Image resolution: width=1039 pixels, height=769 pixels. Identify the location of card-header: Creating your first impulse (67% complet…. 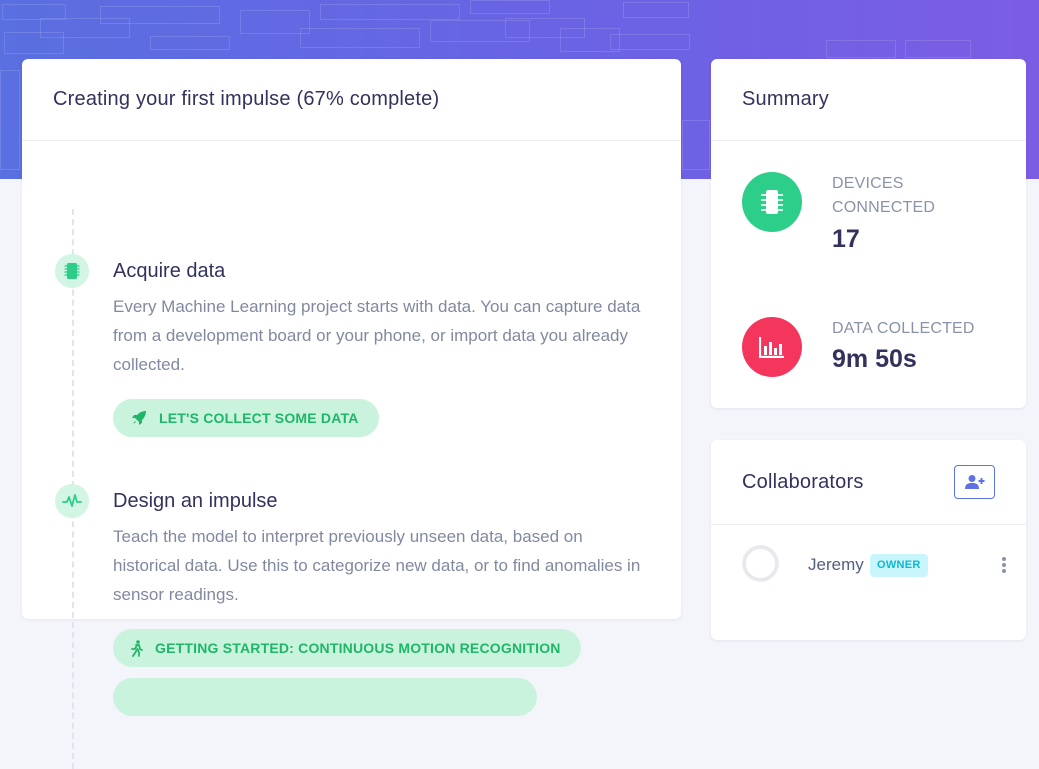
(351, 100).